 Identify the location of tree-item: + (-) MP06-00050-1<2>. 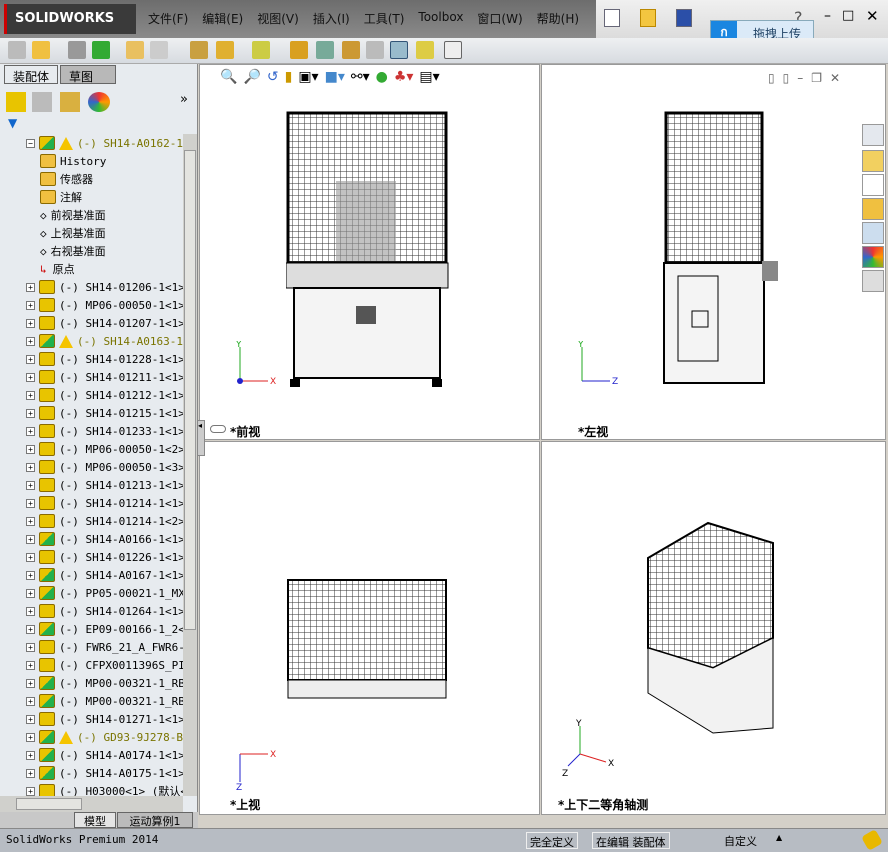
(104, 449).